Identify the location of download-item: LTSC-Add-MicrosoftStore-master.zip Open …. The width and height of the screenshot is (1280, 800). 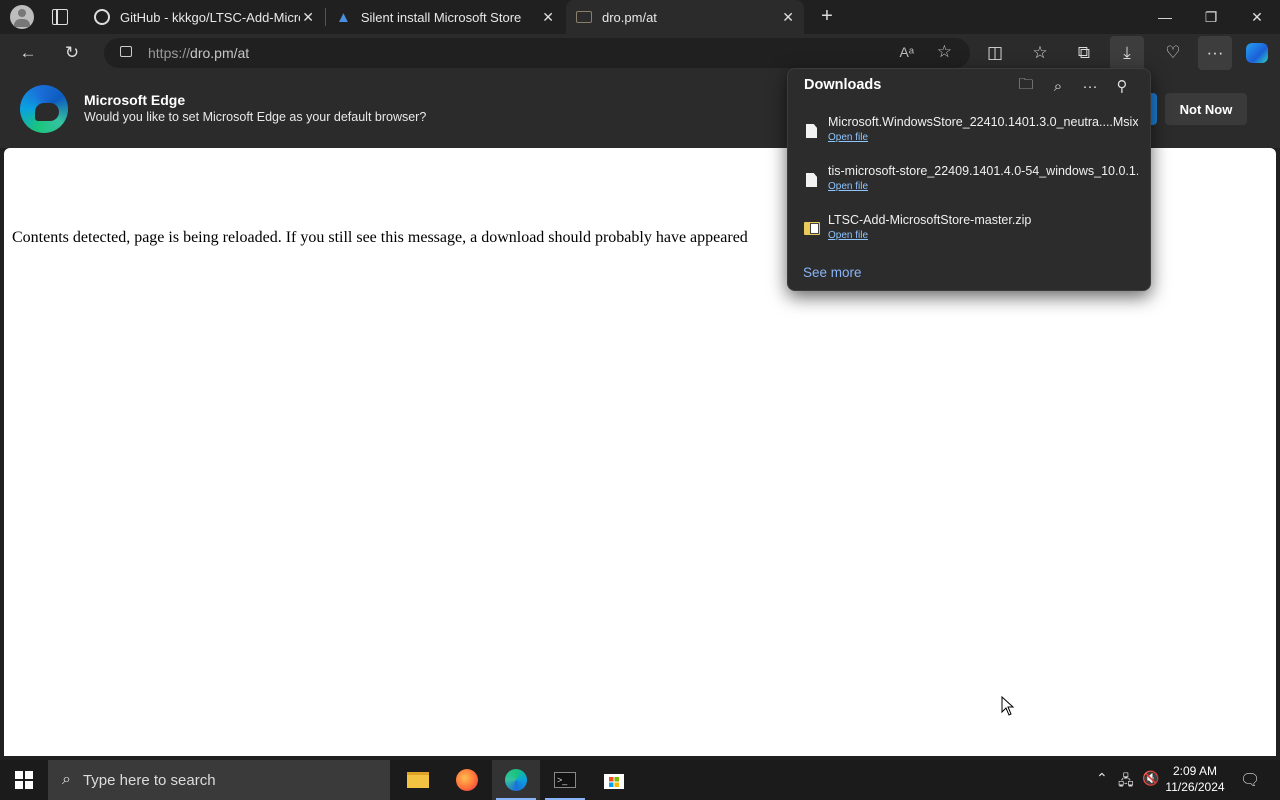
(969, 235).